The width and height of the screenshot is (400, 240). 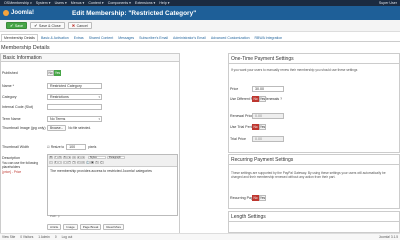 What do you see at coordinates (262, 99) in the screenshot?
I see `diff-price-yes: Yes` at bounding box center [262, 99].